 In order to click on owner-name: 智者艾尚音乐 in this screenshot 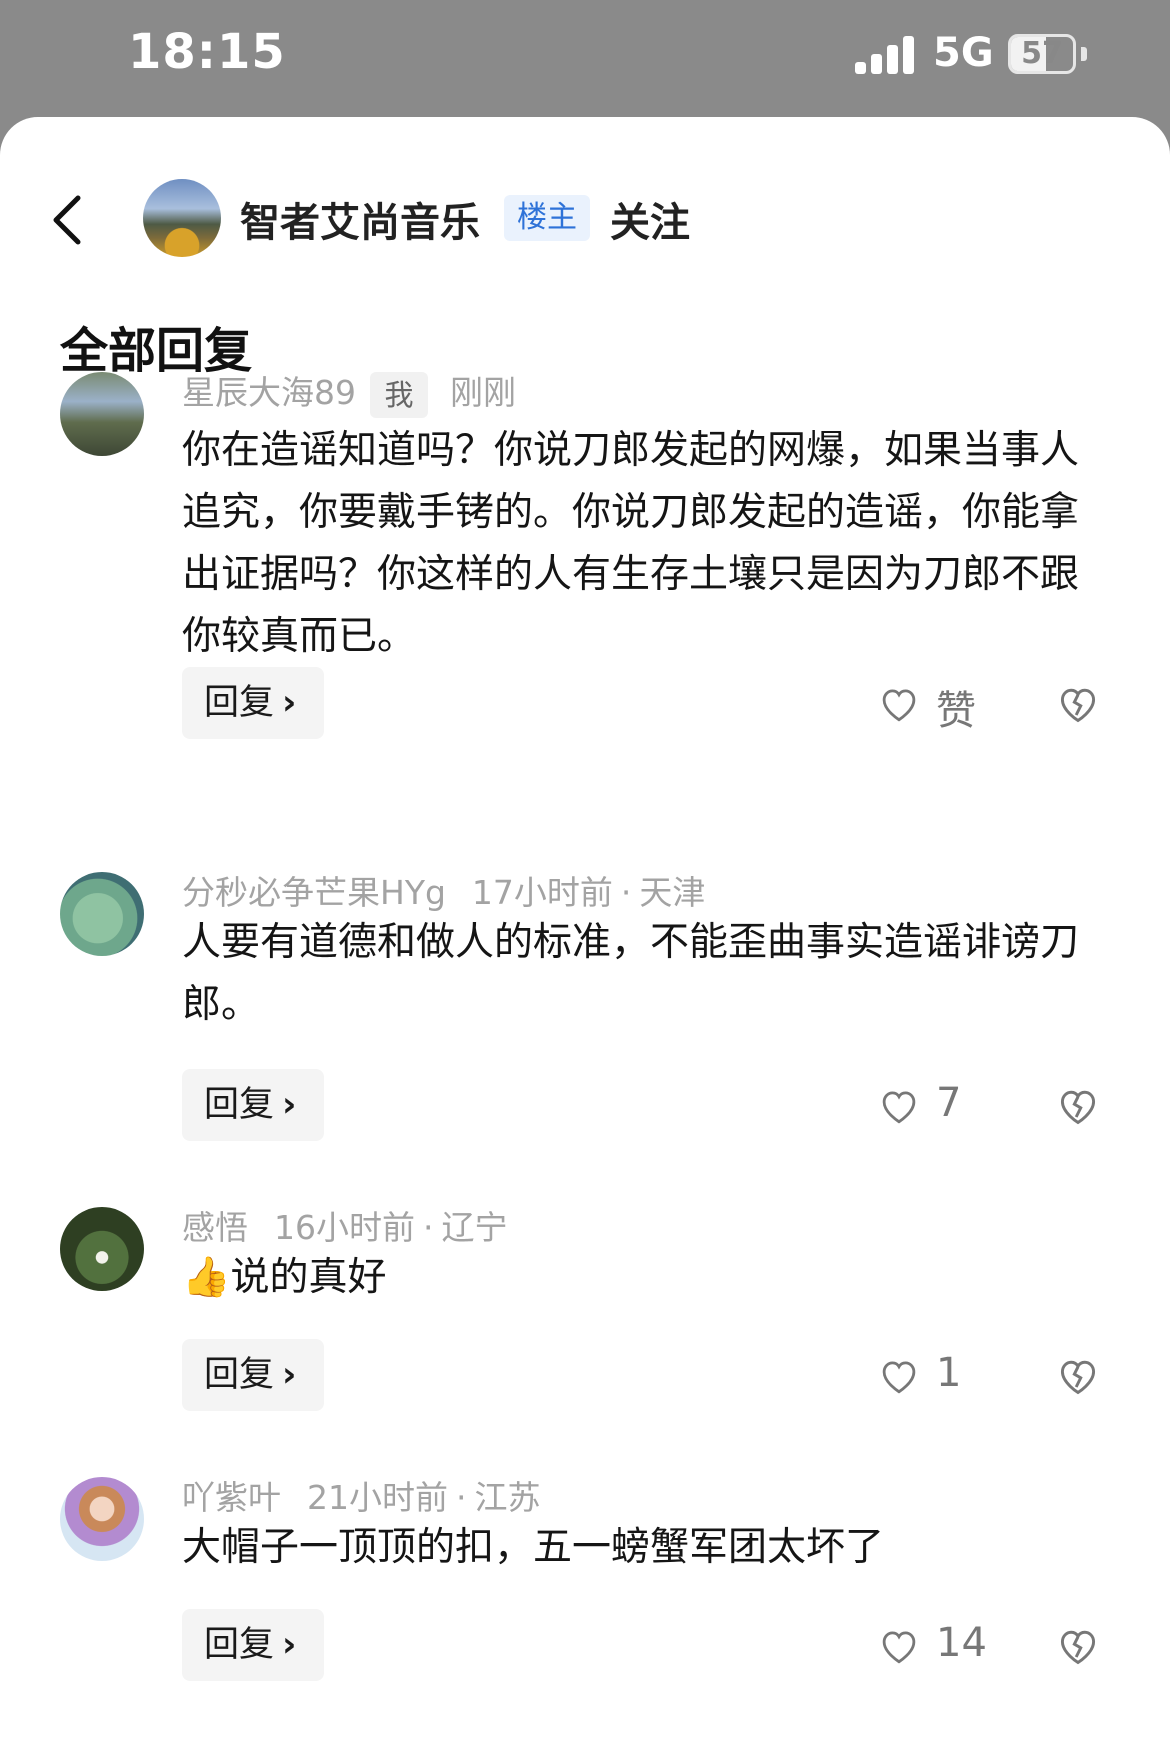, I will do `click(360, 219)`.